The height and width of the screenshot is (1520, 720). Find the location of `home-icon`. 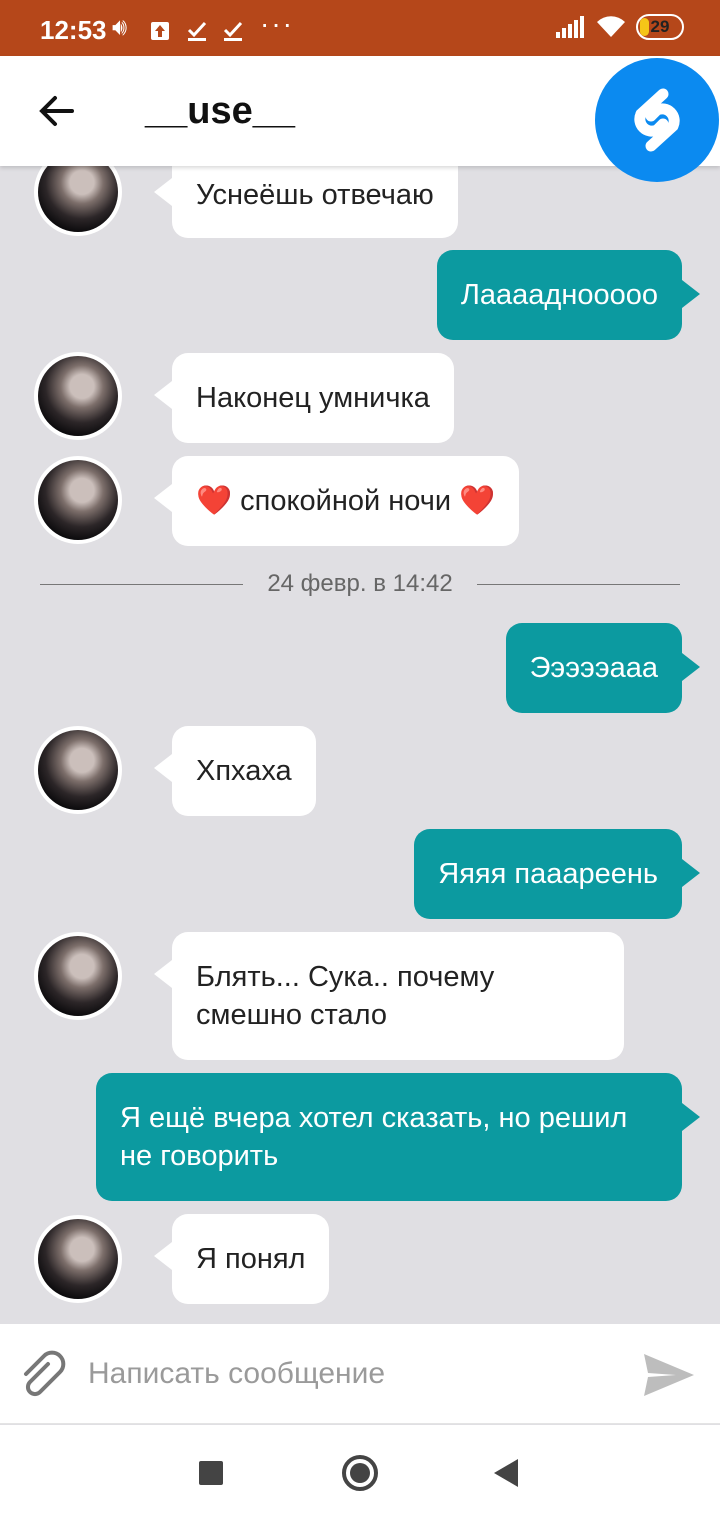

home-icon is located at coordinates (360, 1473).